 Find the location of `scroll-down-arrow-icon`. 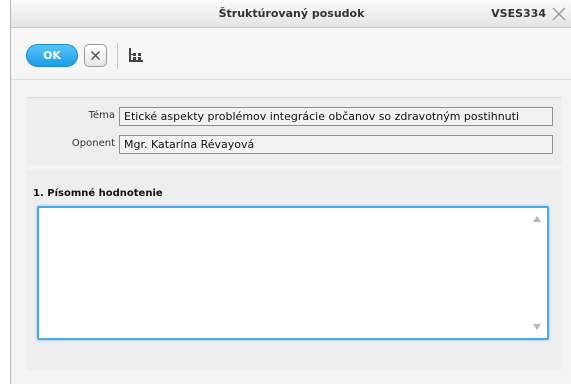

scroll-down-arrow-icon is located at coordinates (537, 327).